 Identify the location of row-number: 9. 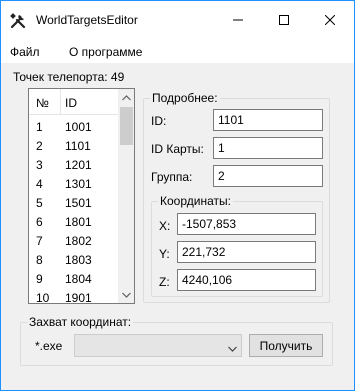
(39, 279).